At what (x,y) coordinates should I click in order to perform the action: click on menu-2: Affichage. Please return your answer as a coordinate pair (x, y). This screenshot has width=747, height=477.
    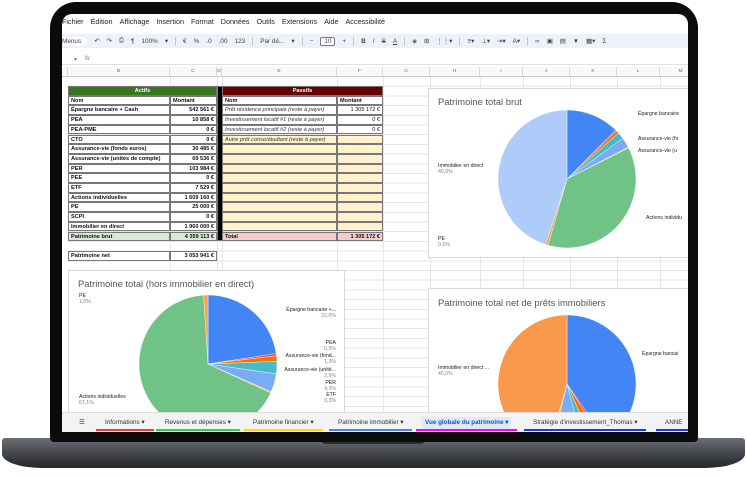
    Looking at the image, I should click on (135, 23).